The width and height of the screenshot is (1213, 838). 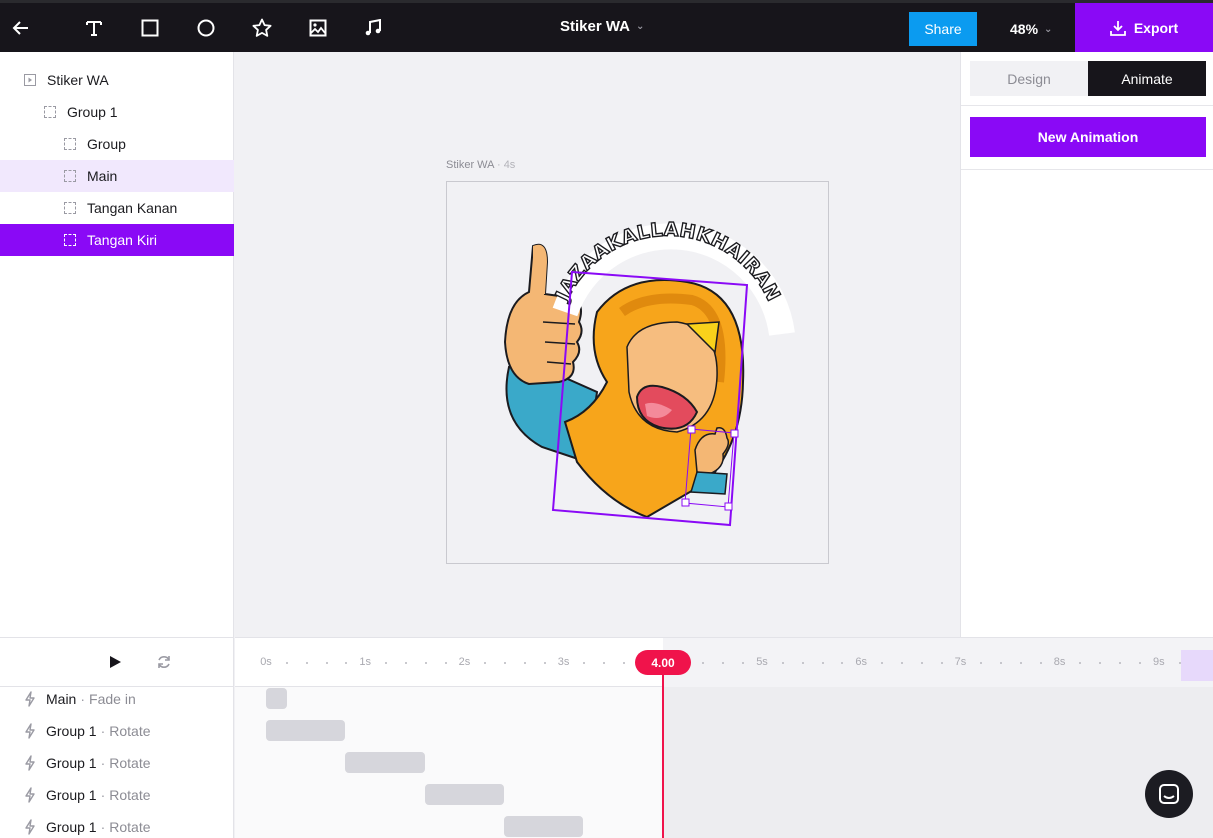 I want to click on layer-item-tangan-kiri: Tangan Kiri, so click(x=117, y=240).